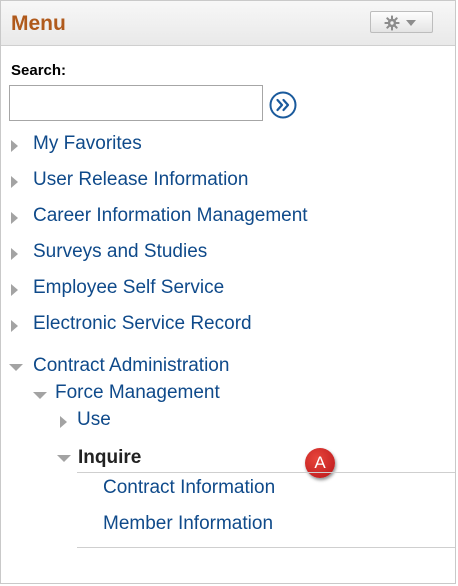  What do you see at coordinates (38, 23) in the screenshot?
I see `menu-title: Menu` at bounding box center [38, 23].